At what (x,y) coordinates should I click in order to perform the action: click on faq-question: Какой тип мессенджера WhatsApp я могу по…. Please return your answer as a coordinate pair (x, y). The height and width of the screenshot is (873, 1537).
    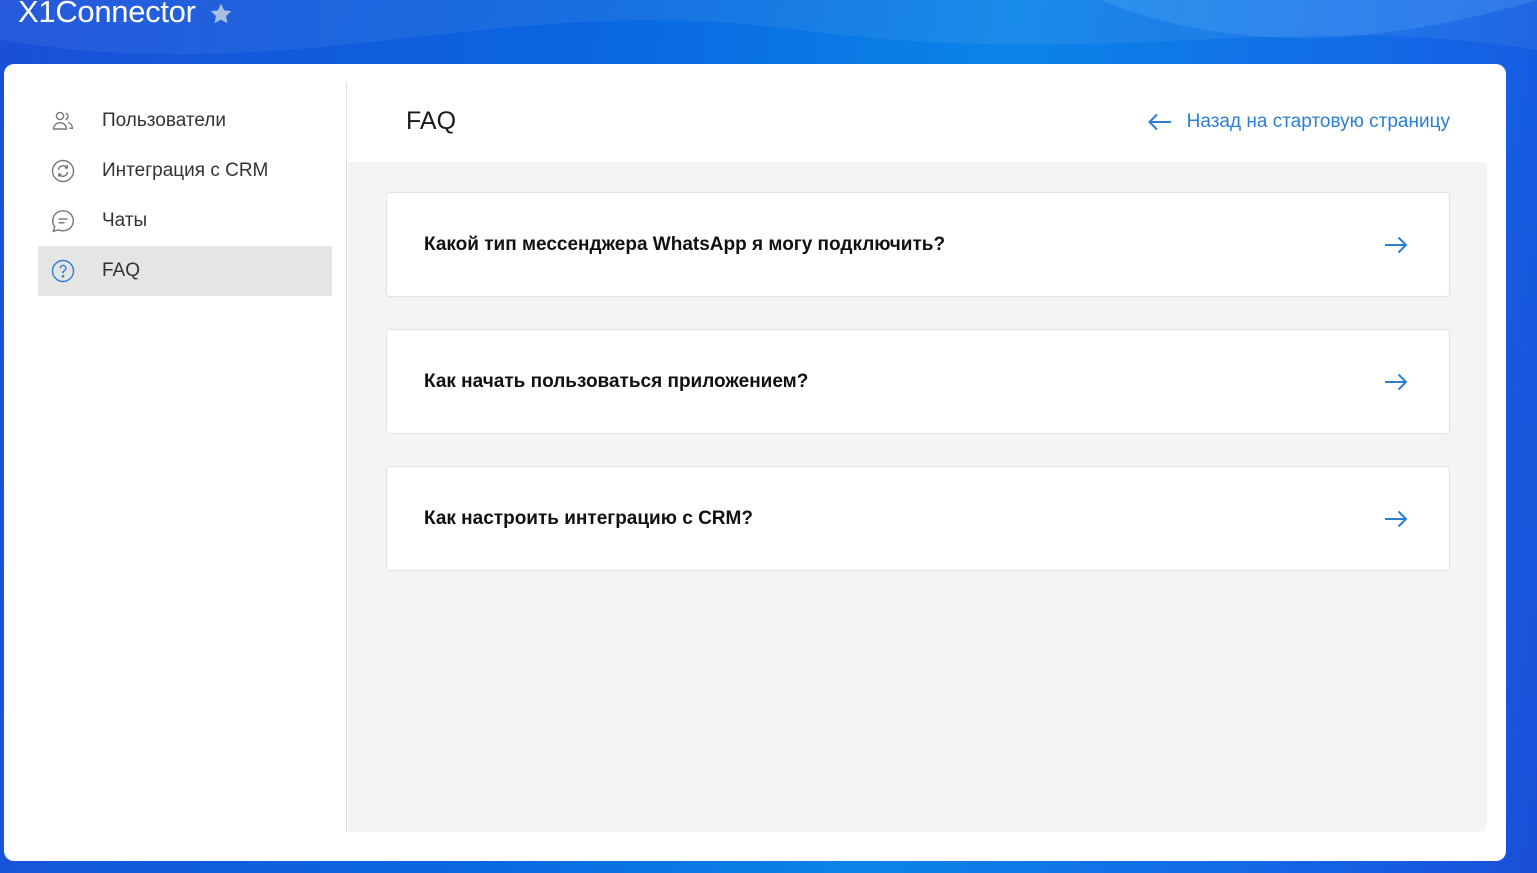
    Looking at the image, I should click on (685, 244).